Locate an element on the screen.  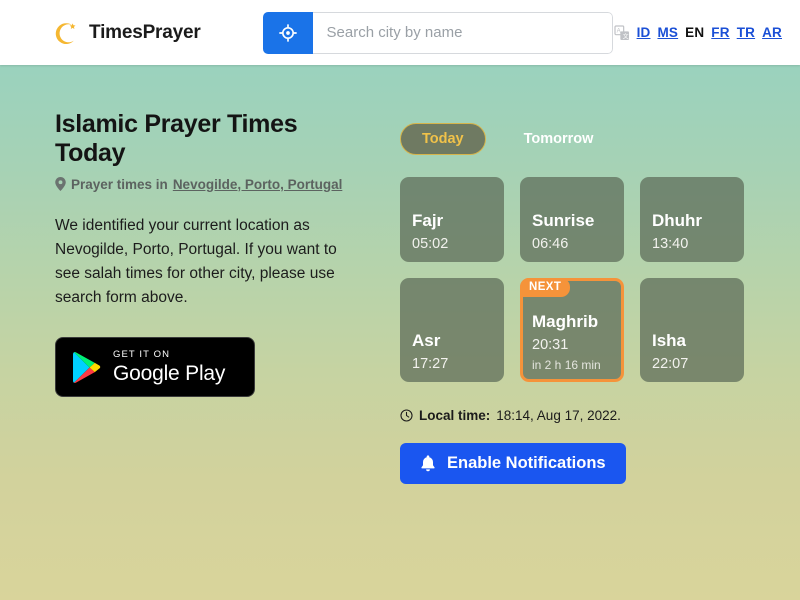
prayer-name: Dhuhr is located at coordinates (677, 221).